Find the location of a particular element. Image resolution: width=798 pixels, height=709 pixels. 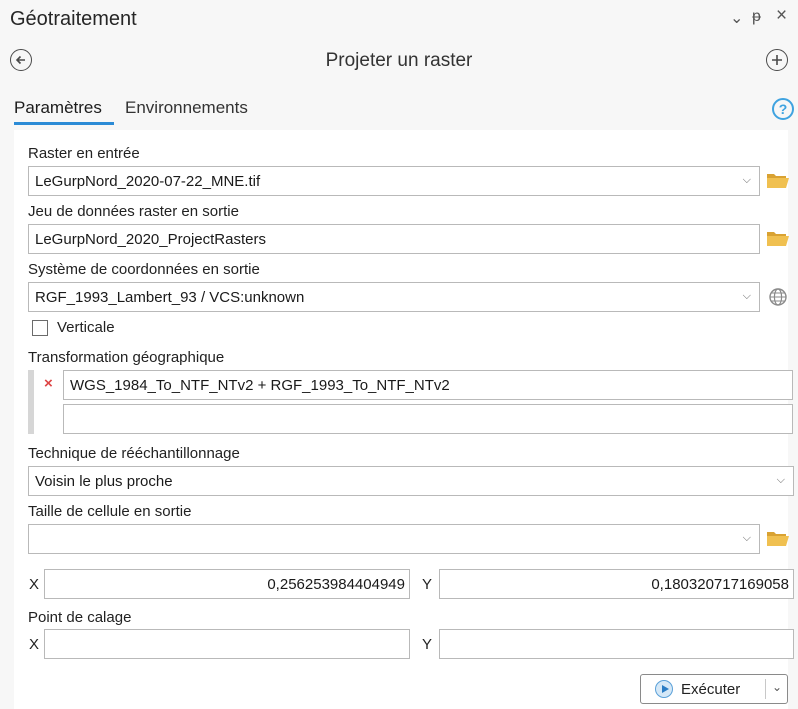

input-raster-label: Raster en entrée is located at coordinates (84, 153).